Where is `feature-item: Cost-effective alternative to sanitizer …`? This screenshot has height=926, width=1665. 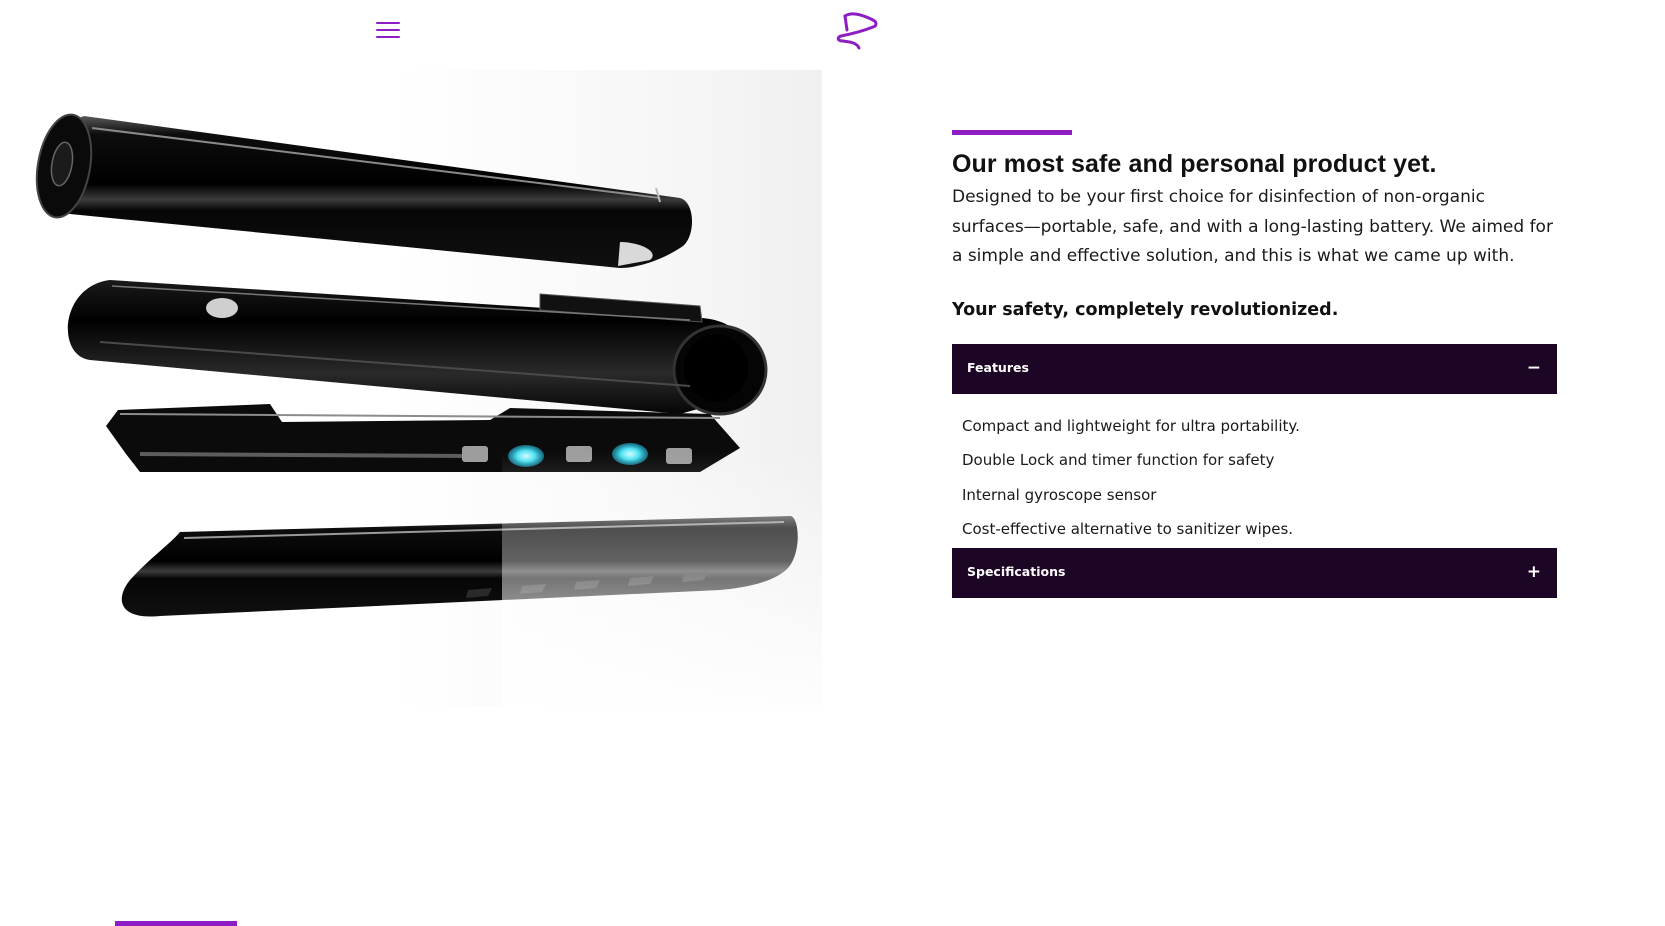 feature-item: Cost-effective alternative to sanitizer … is located at coordinates (1128, 529).